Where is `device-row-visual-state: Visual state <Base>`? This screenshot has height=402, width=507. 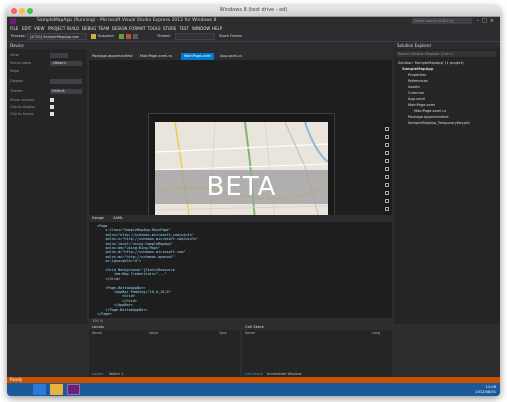 device-row-visual-state: Visual state <Base> is located at coordinates (46, 63).